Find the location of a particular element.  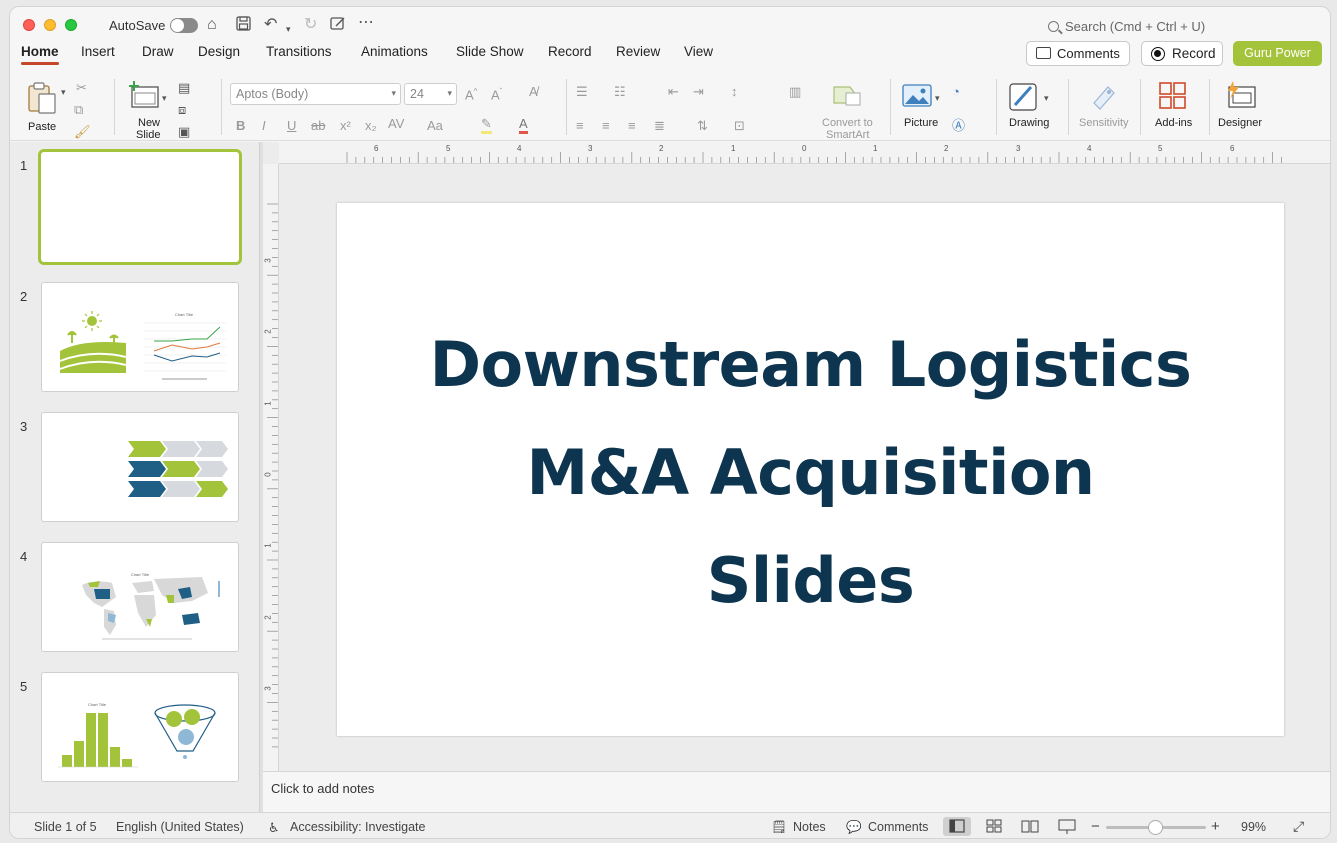

tab-record: Record is located at coordinates (570, 51).